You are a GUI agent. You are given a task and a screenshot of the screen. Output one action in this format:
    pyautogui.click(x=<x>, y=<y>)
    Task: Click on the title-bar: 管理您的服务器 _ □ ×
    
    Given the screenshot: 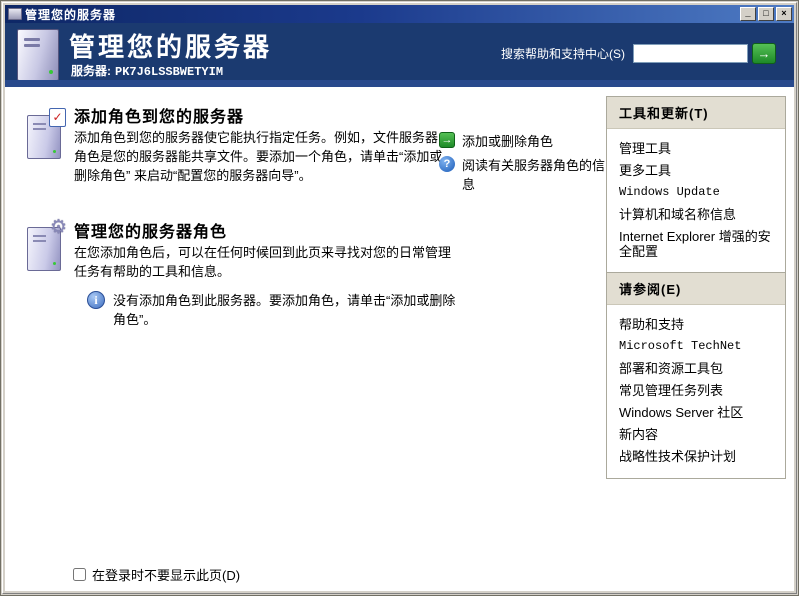 What is the action you would take?
    pyautogui.click(x=399, y=14)
    